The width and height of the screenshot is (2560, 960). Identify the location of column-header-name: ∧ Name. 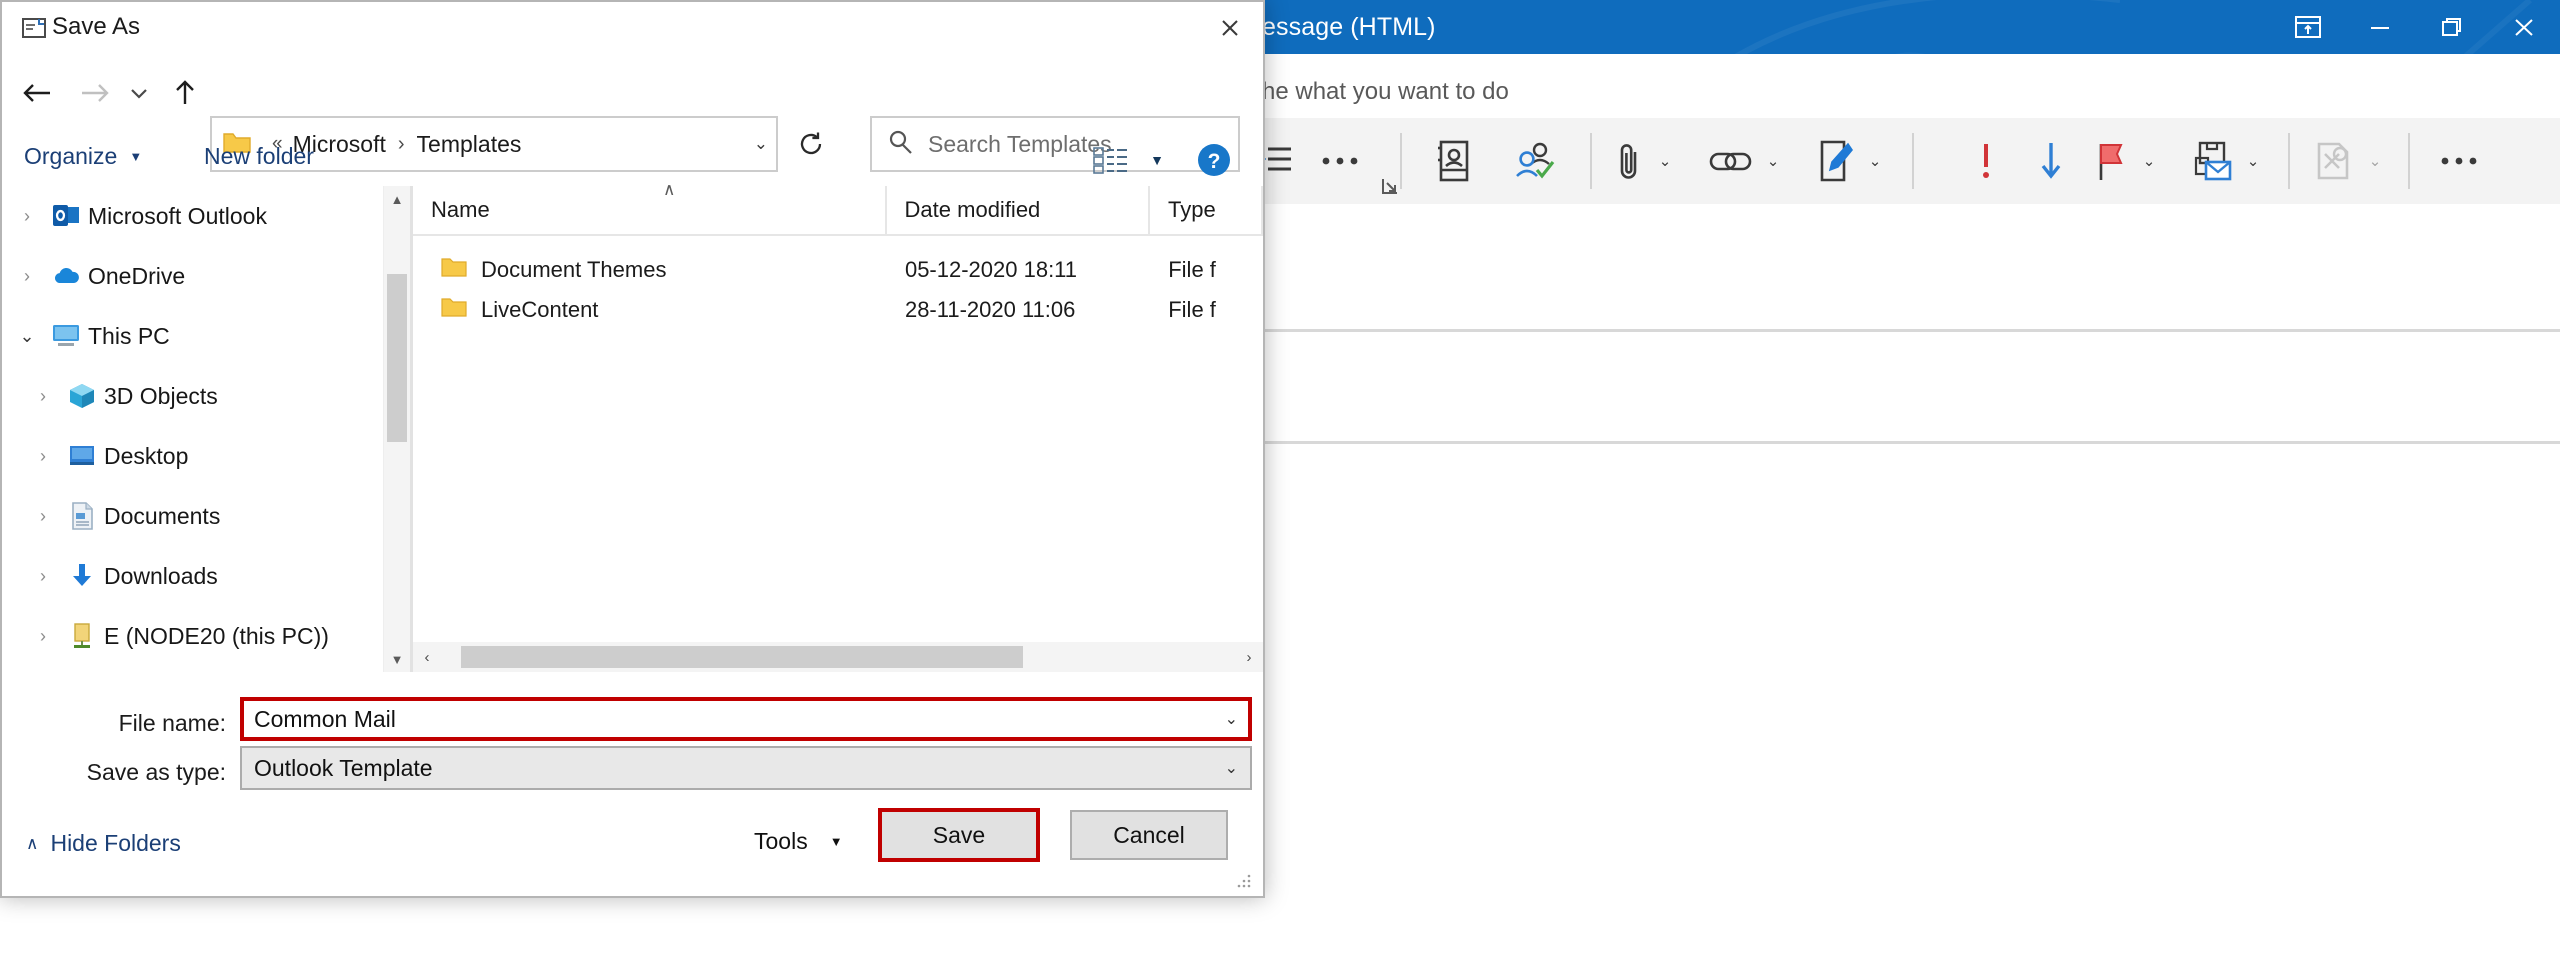
(650, 207).